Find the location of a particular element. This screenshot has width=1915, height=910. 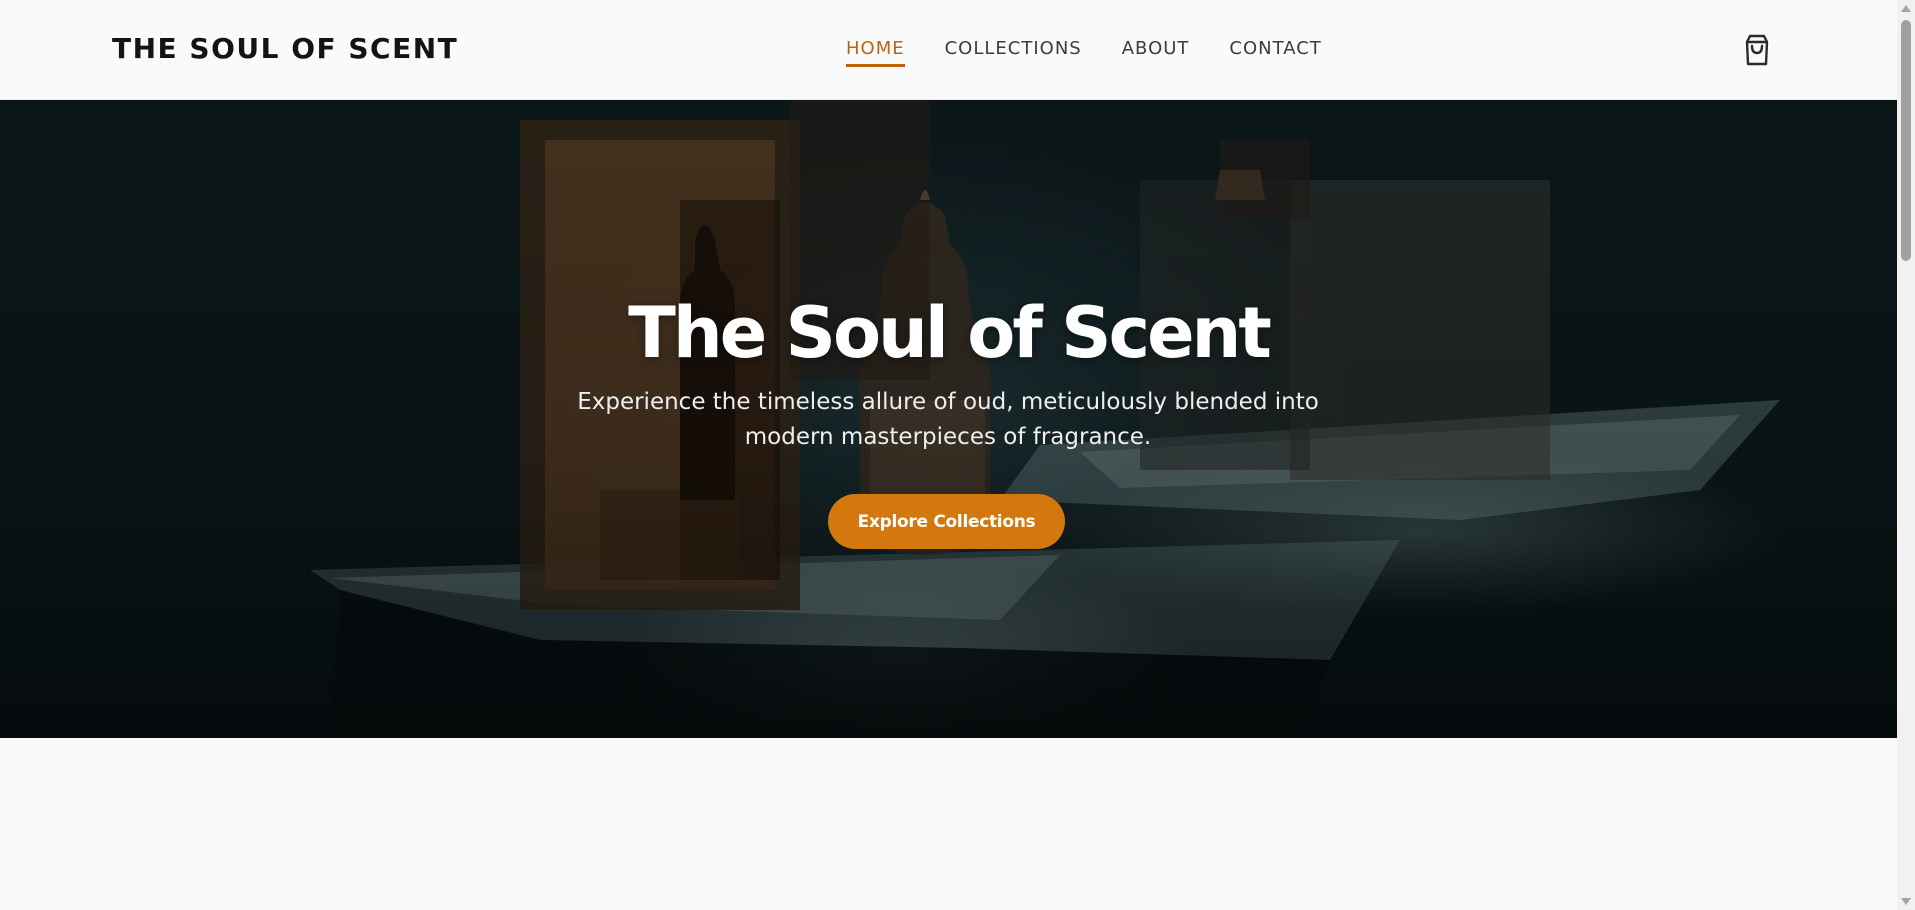

scroll-down-arrow-icon is located at coordinates (1906, 901).